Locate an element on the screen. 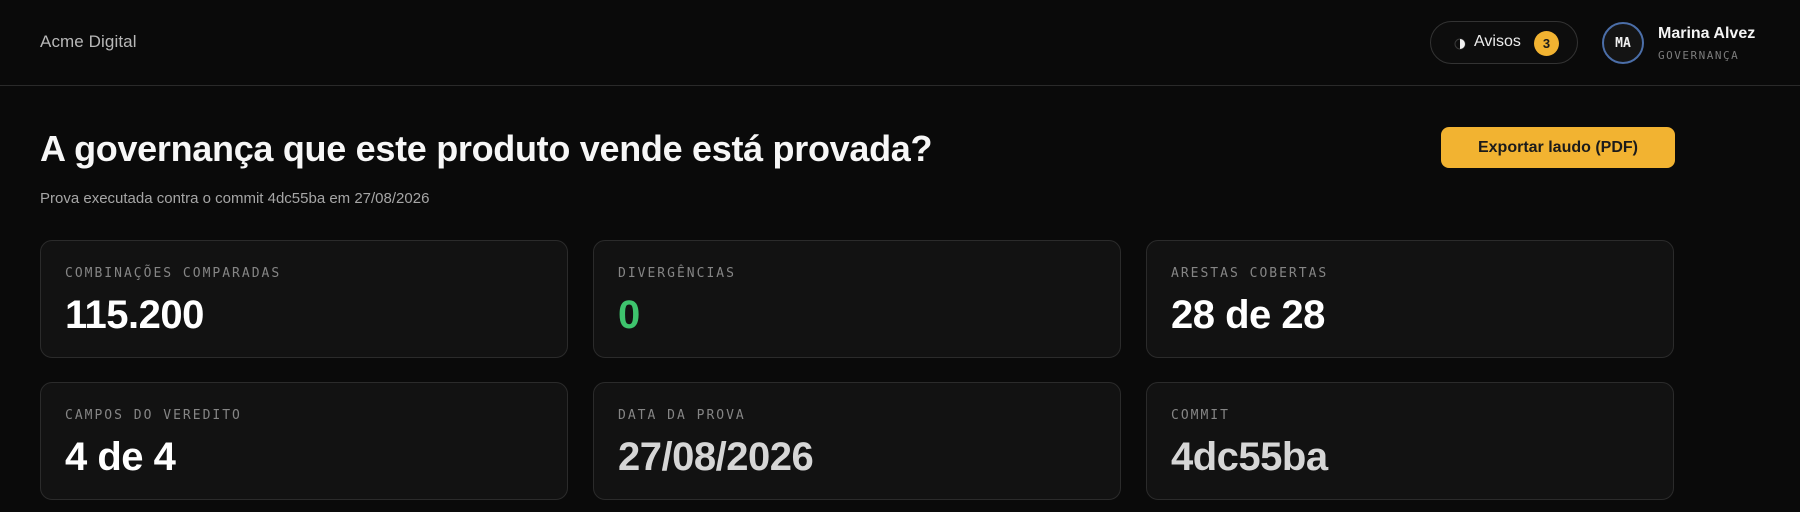  metric-card-commit: COMMIT 4dc55ba is located at coordinates (1410, 441).